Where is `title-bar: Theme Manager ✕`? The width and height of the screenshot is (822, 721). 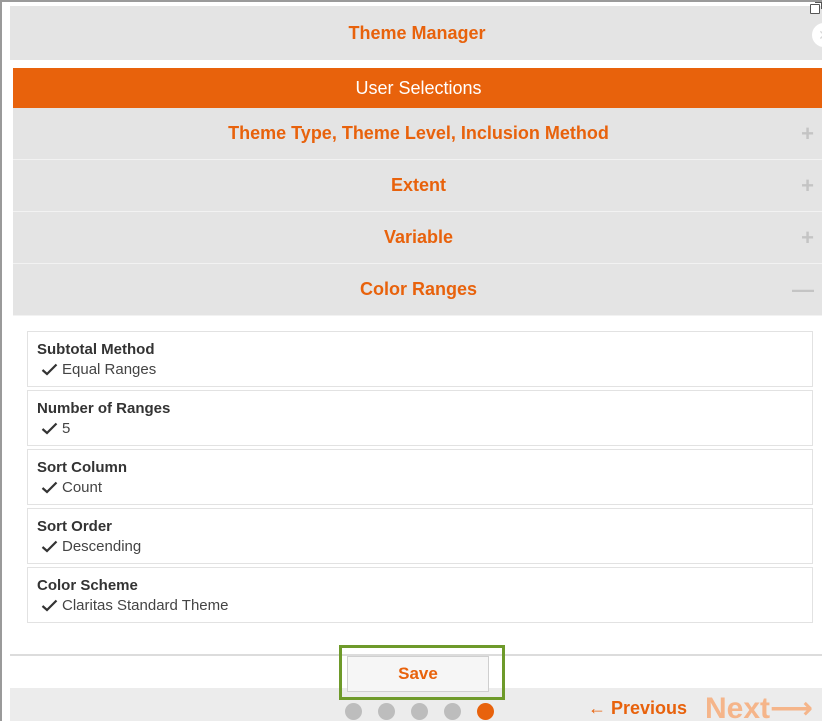
title-bar: Theme Manager ✕ is located at coordinates (416, 33).